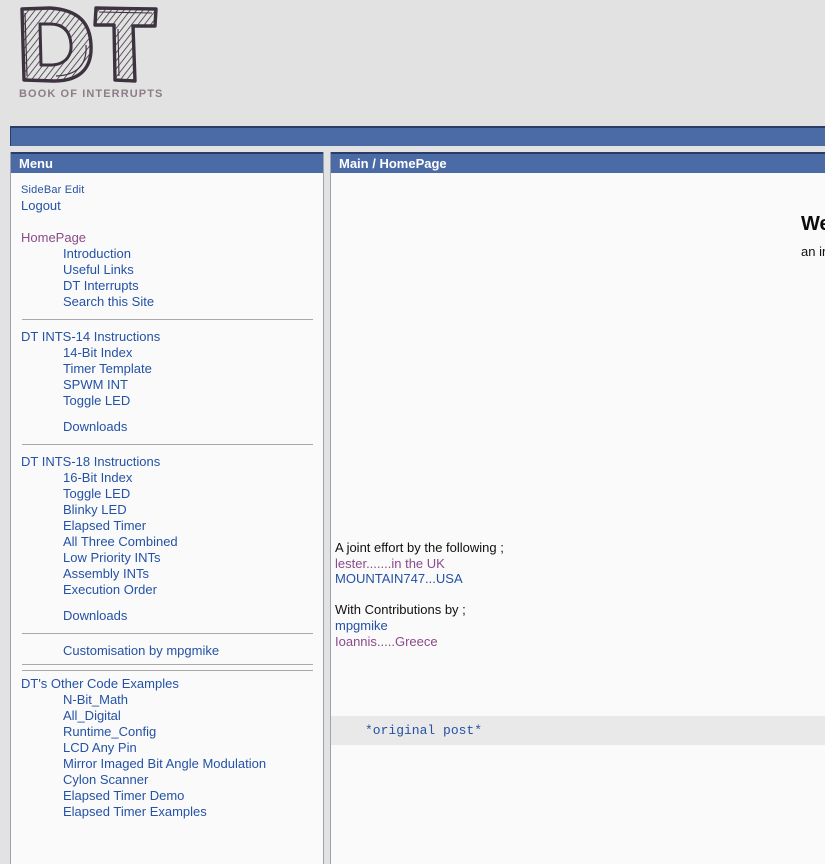 The image size is (825, 864). I want to click on sidebar-item-dt-interrupts: DT Interrupts, so click(169, 286).